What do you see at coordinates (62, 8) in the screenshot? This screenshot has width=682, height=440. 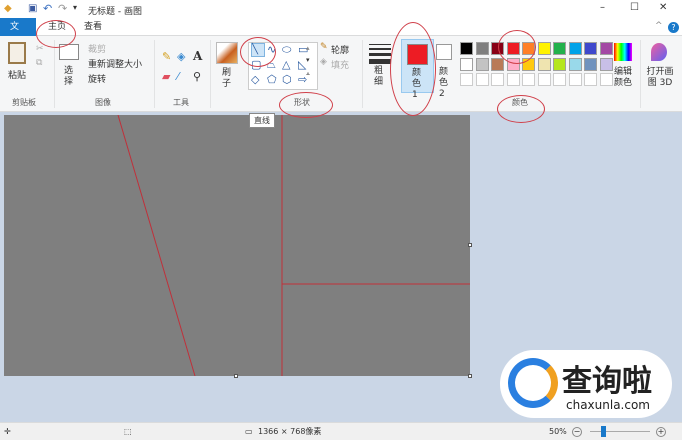 I see `redo-icon: ↷` at bounding box center [62, 8].